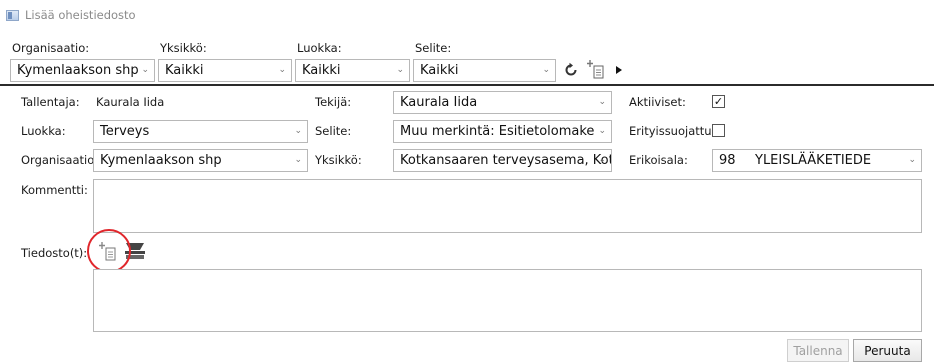 The image size is (934, 362). What do you see at coordinates (813, 160) in the screenshot?
I see `erikoisala-value: YLEISLÄÄKETIEDE` at bounding box center [813, 160].